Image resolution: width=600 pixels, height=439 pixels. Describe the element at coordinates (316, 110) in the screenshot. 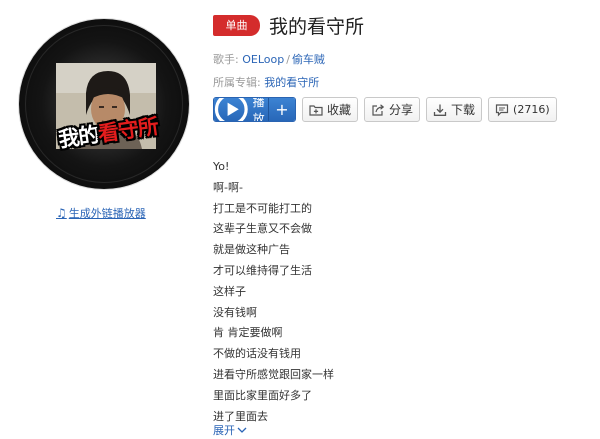

I see `folder-plus-icon` at that location.